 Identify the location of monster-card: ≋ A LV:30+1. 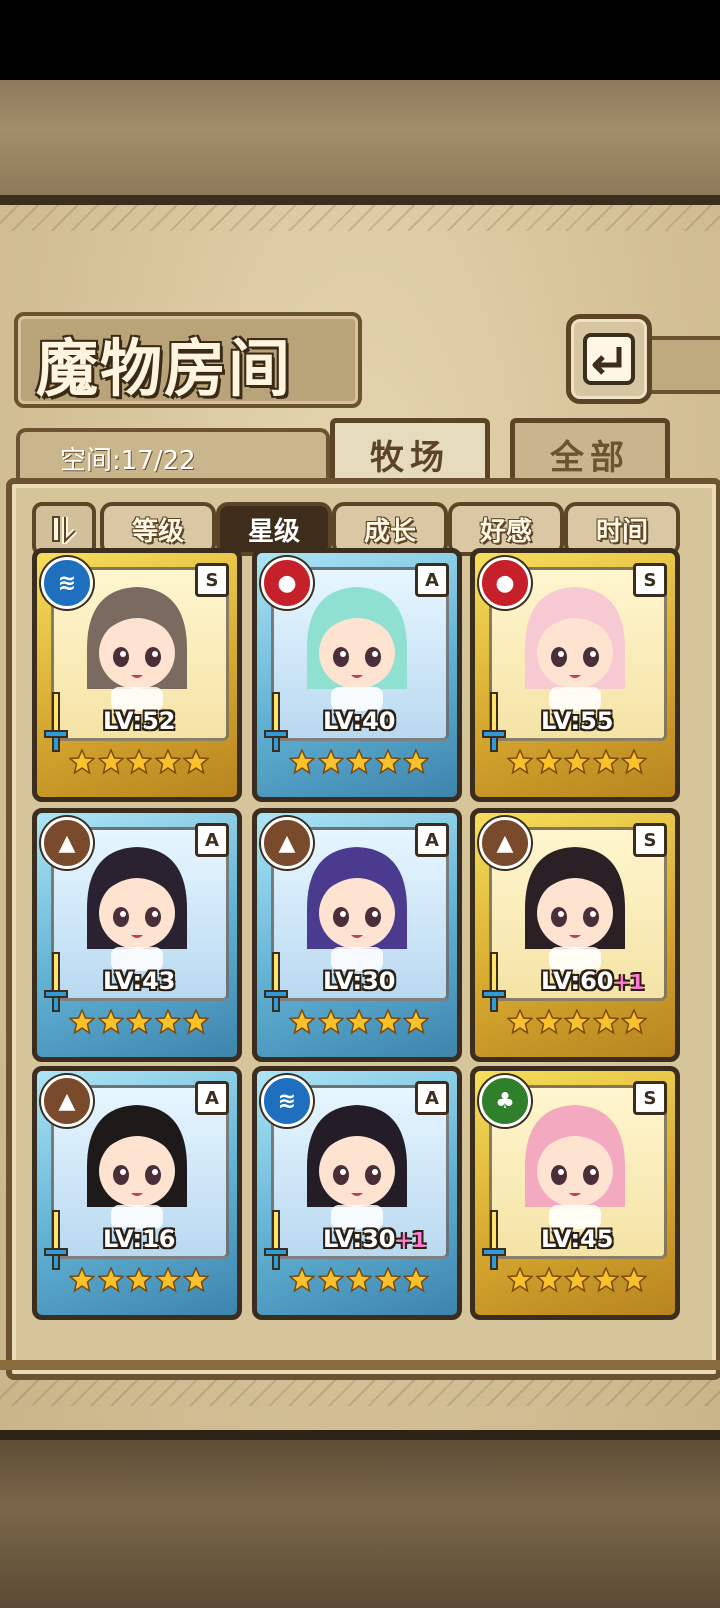
(357, 1193).